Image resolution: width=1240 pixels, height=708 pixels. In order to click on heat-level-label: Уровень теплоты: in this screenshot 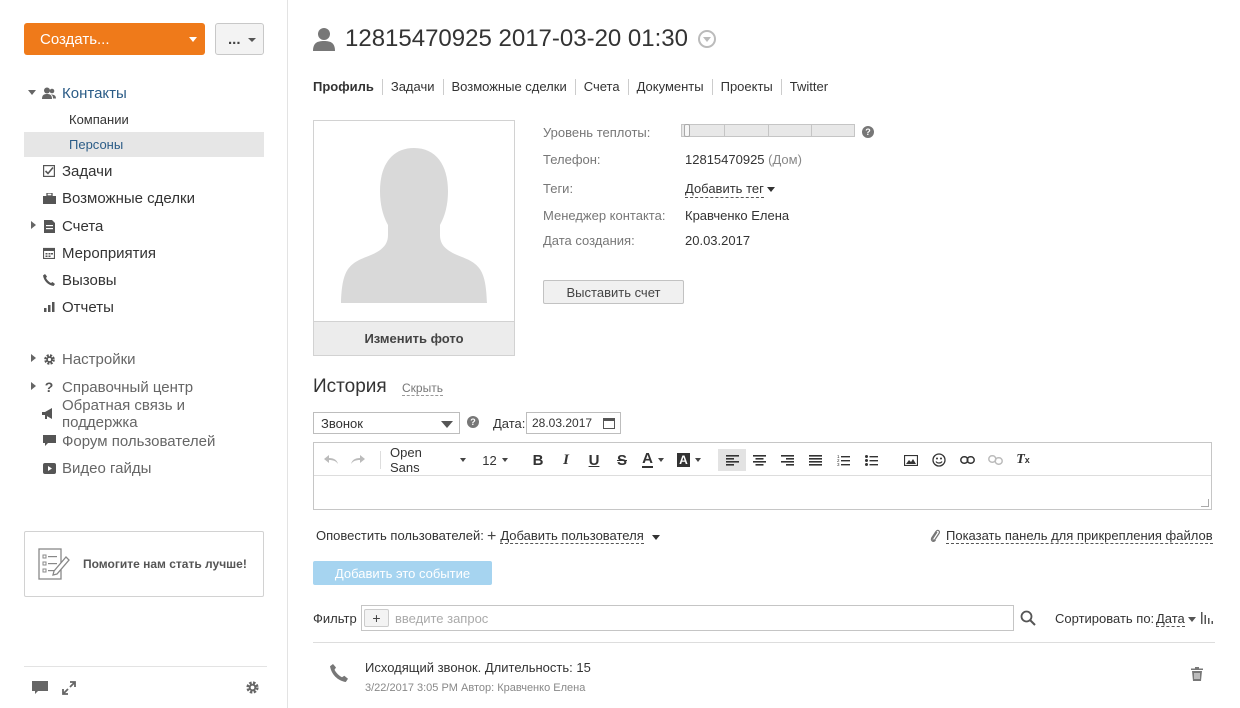, I will do `click(597, 132)`.